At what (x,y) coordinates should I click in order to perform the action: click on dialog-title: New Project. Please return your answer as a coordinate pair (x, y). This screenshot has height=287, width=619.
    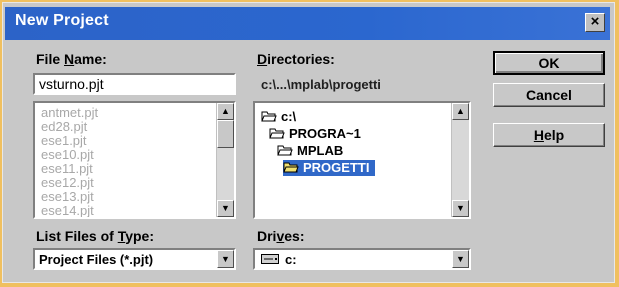
    Looking at the image, I should click on (62, 20).